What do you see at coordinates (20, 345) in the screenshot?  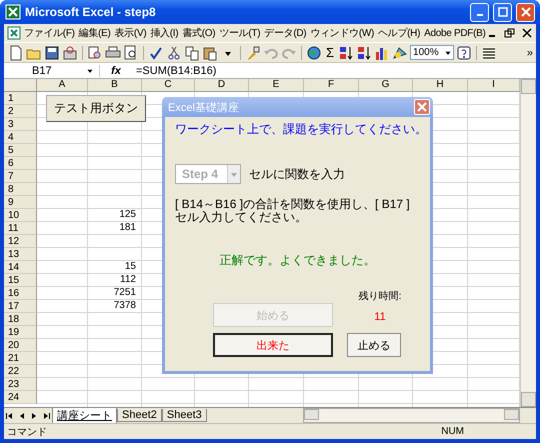 I see `row-header: 20` at bounding box center [20, 345].